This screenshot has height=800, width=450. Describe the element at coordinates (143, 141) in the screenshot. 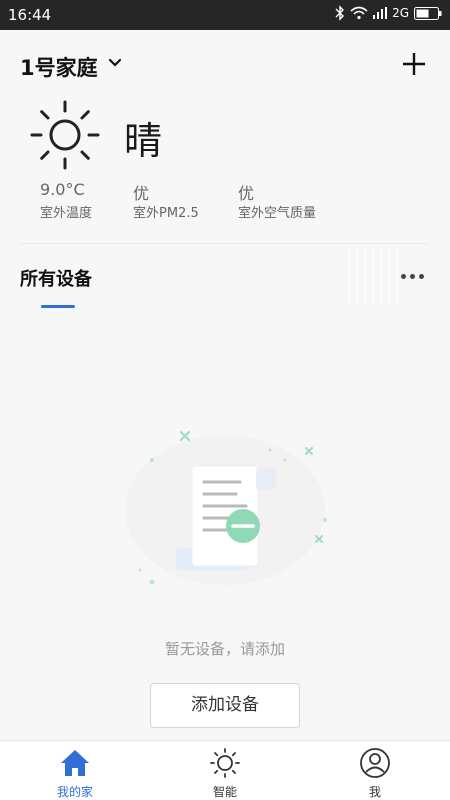

I see `weather-condition: 晴` at that location.